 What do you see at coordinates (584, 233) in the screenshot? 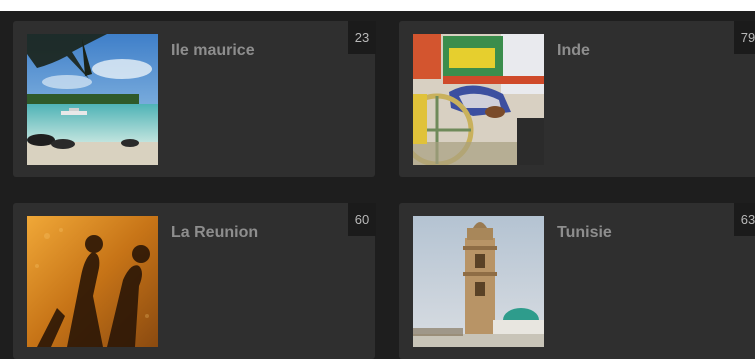
I see `album-title: Tunisie` at bounding box center [584, 233].